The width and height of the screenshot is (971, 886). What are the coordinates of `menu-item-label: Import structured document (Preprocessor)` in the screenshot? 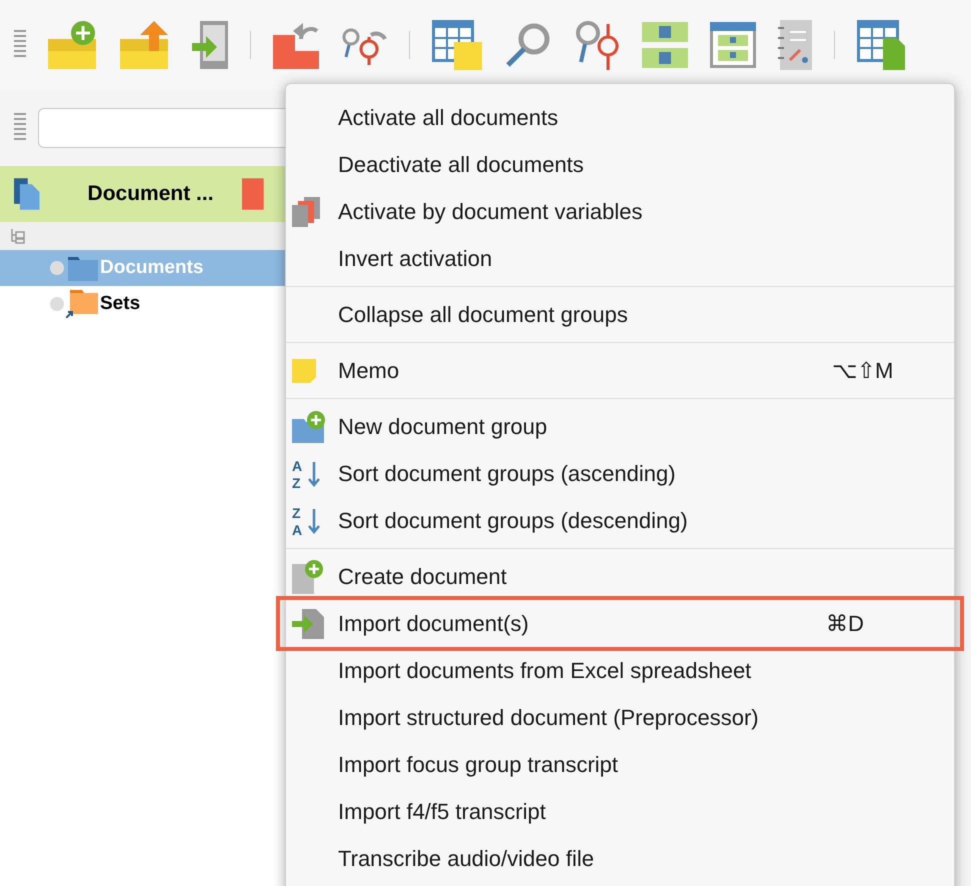 It's located at (548, 718).